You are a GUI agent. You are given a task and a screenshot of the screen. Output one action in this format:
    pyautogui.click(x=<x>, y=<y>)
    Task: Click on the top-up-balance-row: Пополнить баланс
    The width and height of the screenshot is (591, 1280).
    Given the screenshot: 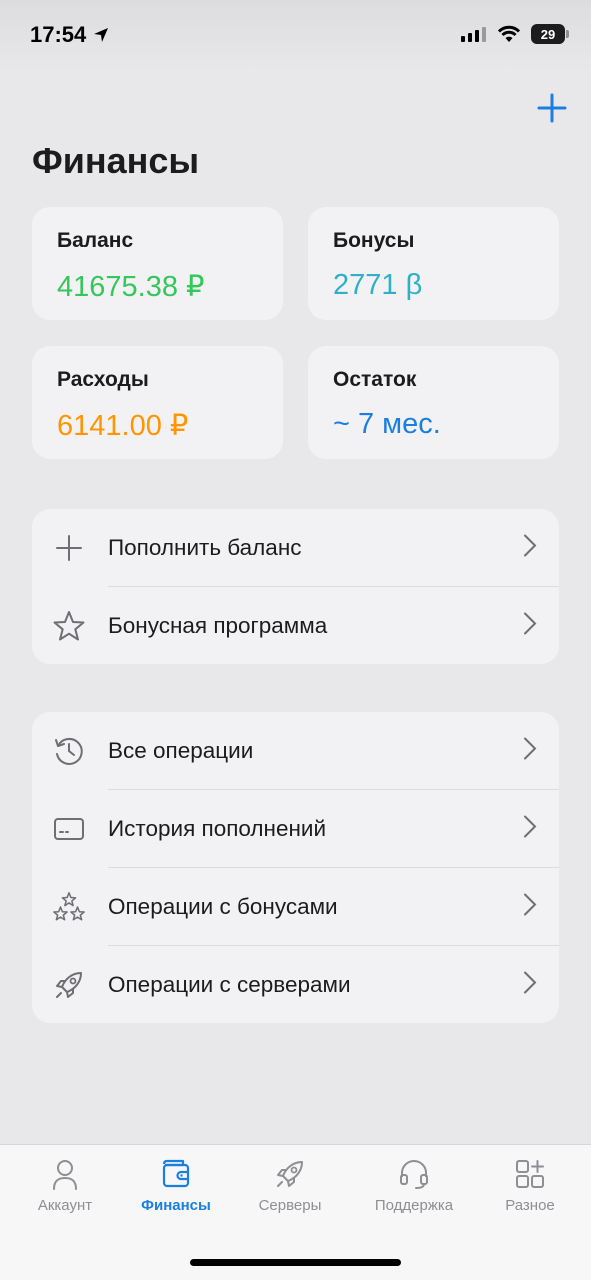 What is the action you would take?
    pyautogui.click(x=295, y=547)
    